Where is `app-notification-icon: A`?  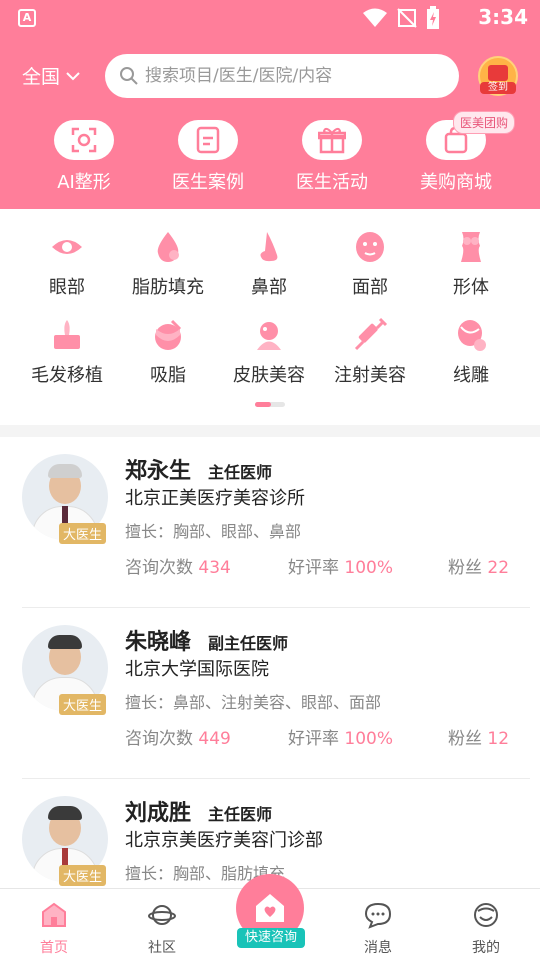
app-notification-icon: A is located at coordinates (27, 18).